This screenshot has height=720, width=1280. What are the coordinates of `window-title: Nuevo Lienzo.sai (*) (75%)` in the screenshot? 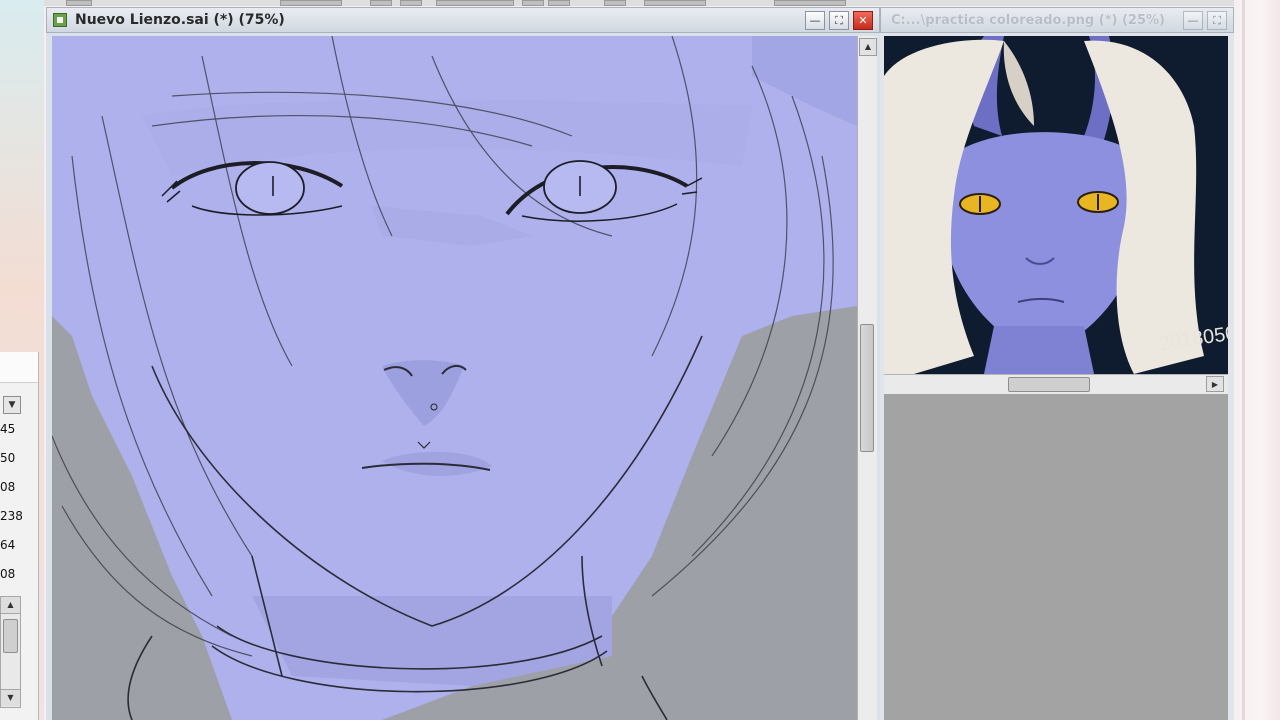 It's located at (180, 20).